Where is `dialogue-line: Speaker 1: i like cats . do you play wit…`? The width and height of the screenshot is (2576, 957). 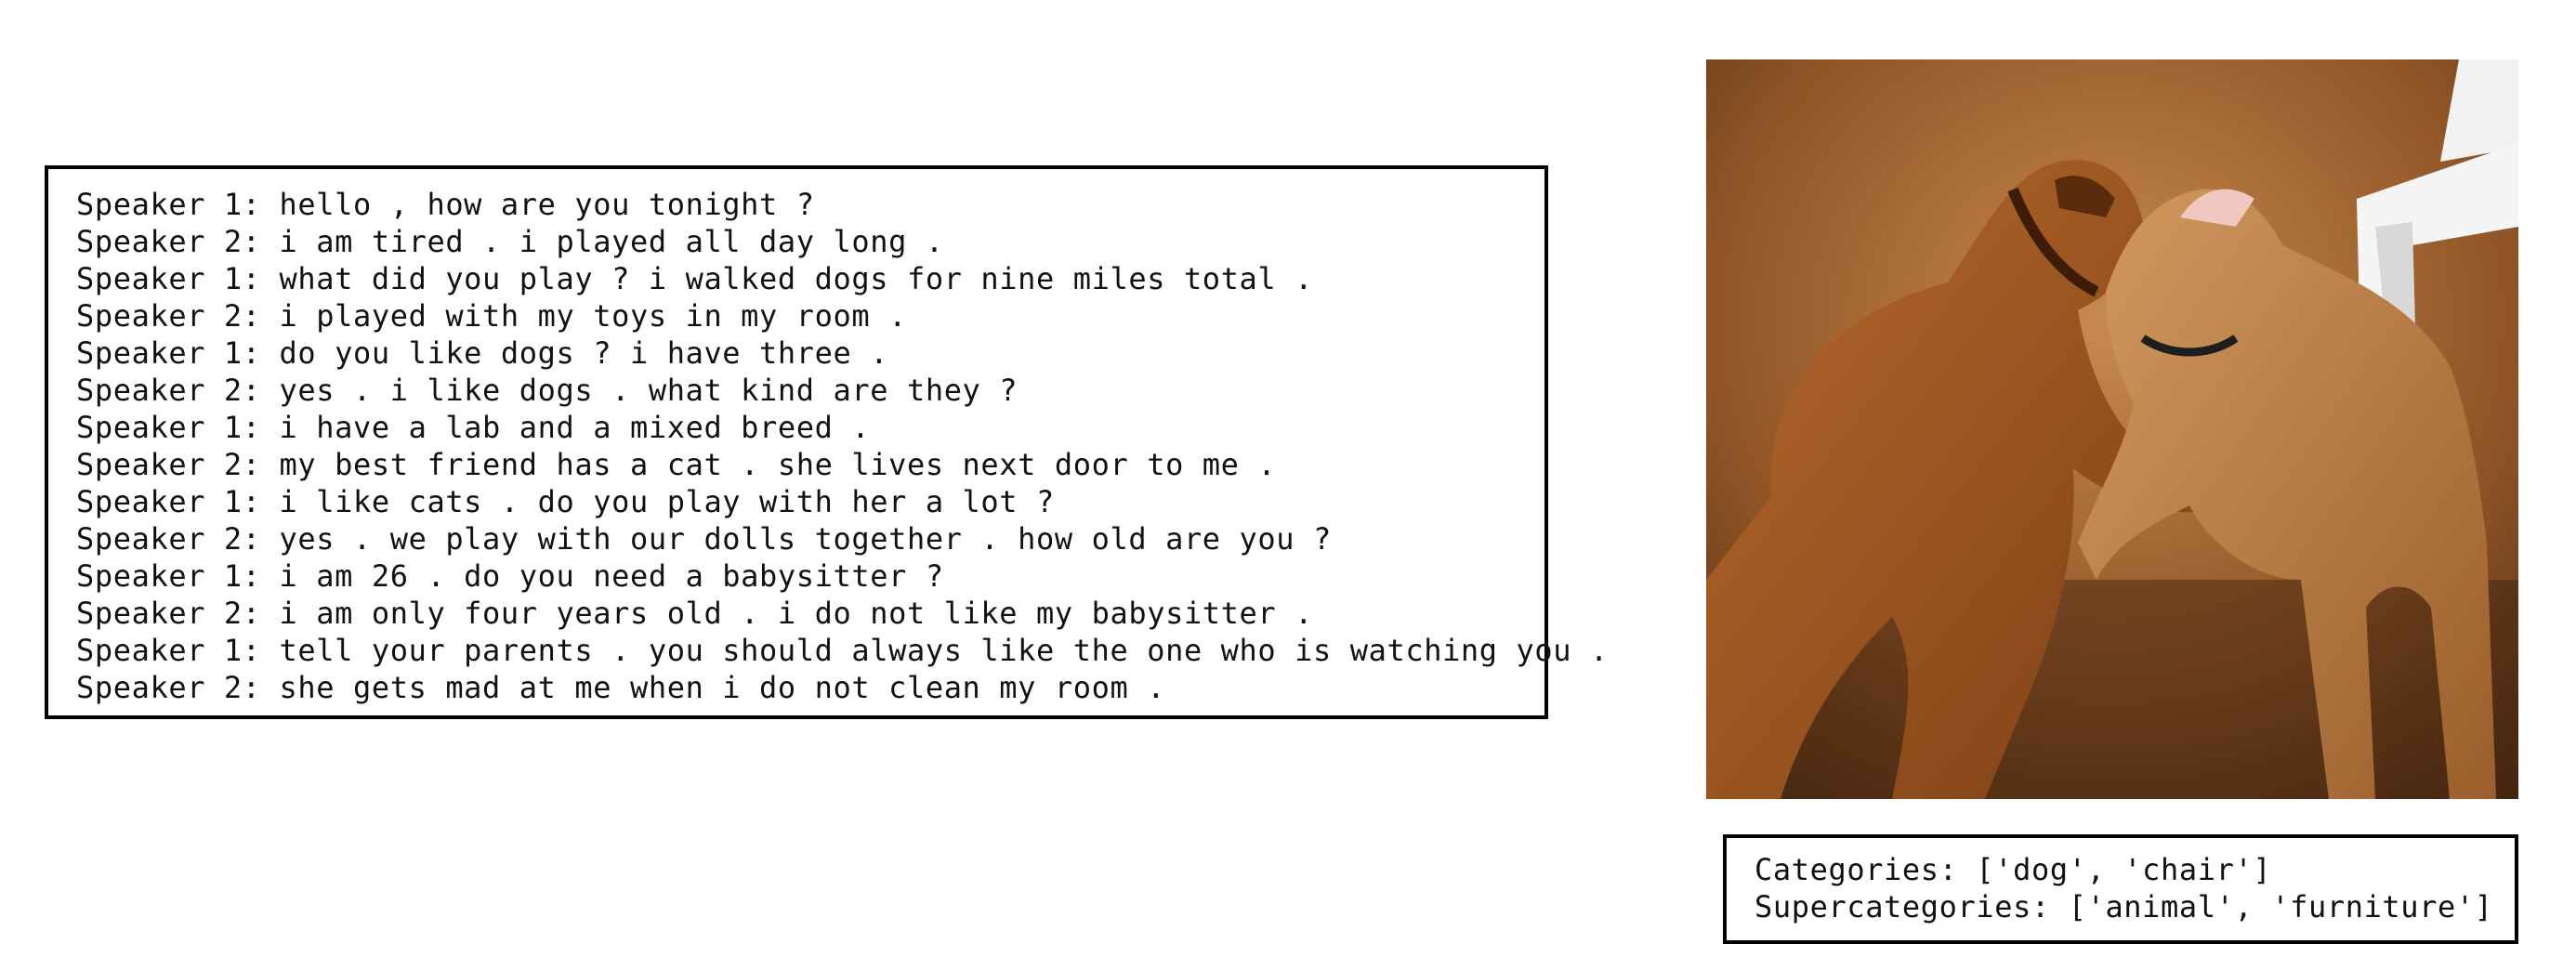 dialogue-line: Speaker 1: i like cats . do you play wit… is located at coordinates (810, 501).